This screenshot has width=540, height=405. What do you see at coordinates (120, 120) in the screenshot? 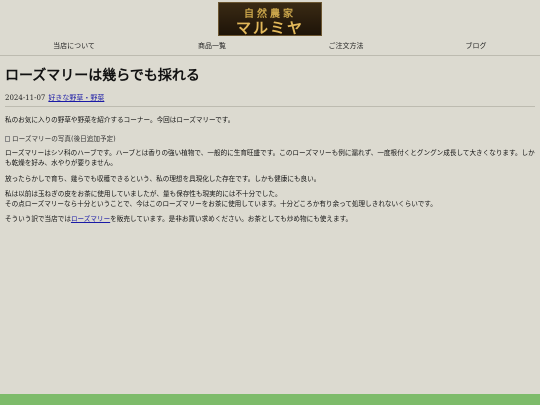
I see `intro-paragraph: 私のお気に入りの野草や野菜を紹介するコーナー。今回はローズマリーです。` at bounding box center [120, 120].